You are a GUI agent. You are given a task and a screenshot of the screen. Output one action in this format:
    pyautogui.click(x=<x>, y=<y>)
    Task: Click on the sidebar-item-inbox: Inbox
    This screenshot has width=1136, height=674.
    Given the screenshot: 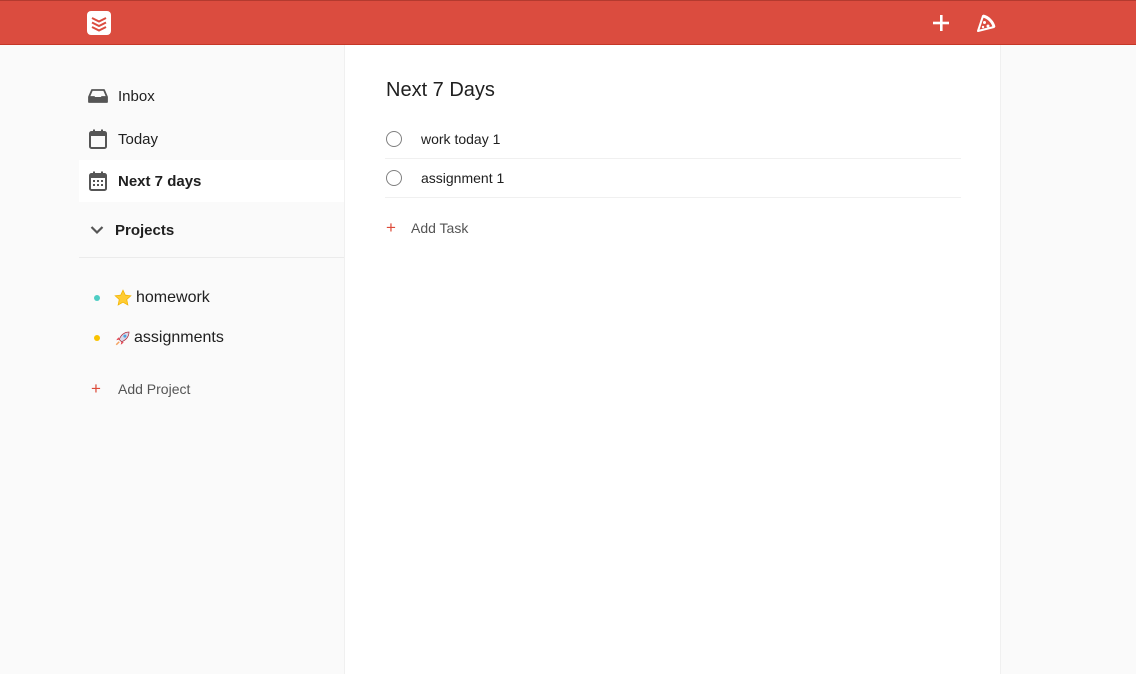 What is the action you would take?
    pyautogui.click(x=211, y=96)
    